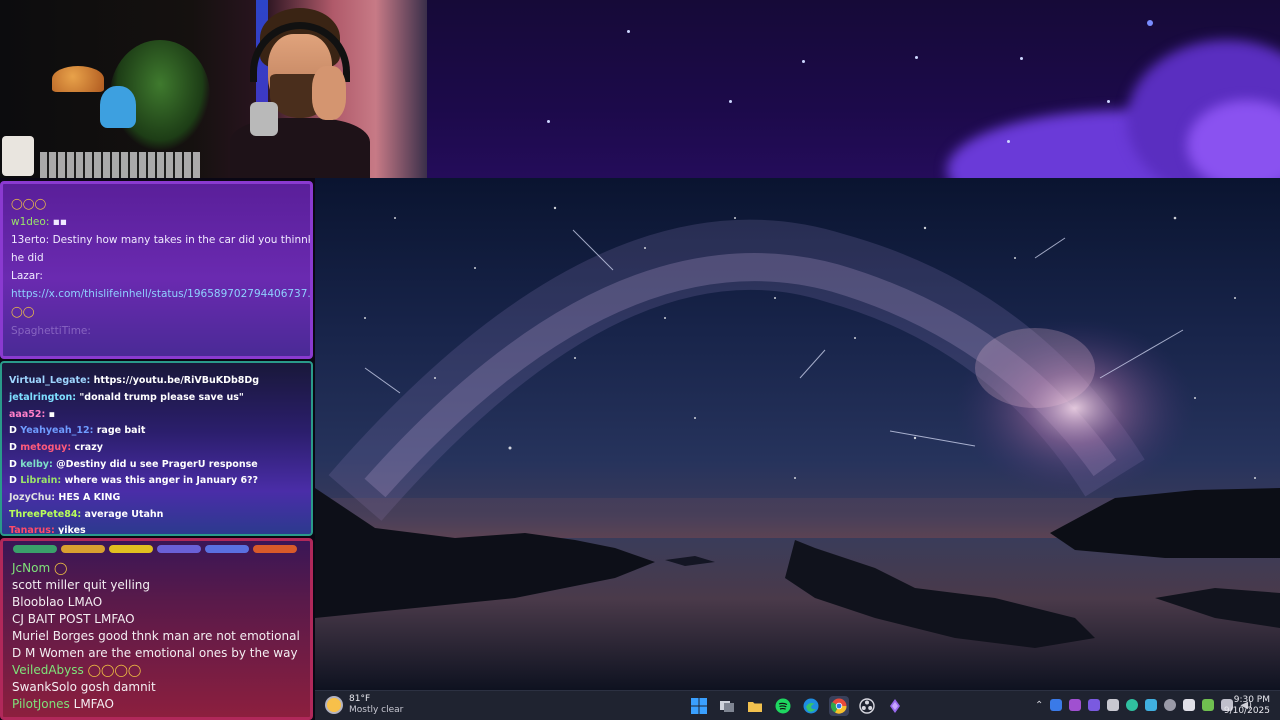 Image resolution: width=1280 pixels, height=720 pixels. Describe the element at coordinates (30, 240) in the screenshot. I see `chat-username: 13erto:` at that location.